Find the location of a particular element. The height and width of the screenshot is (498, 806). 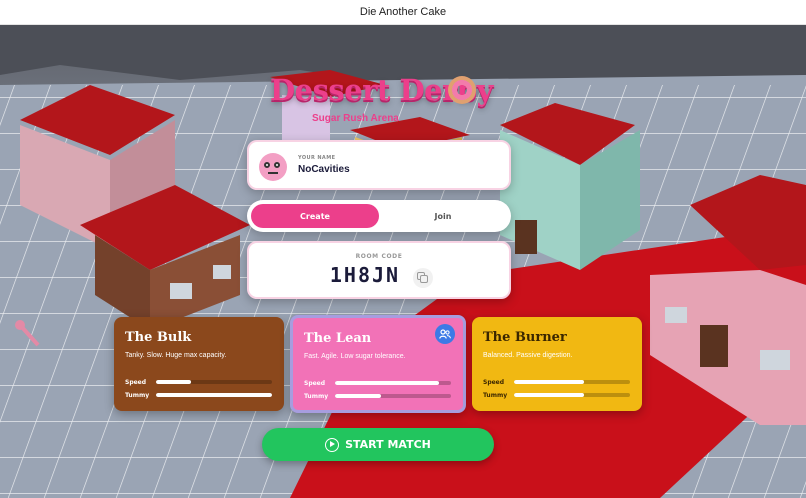

room-code-card: ROOM CODE 1H8JN is located at coordinates (379, 270).